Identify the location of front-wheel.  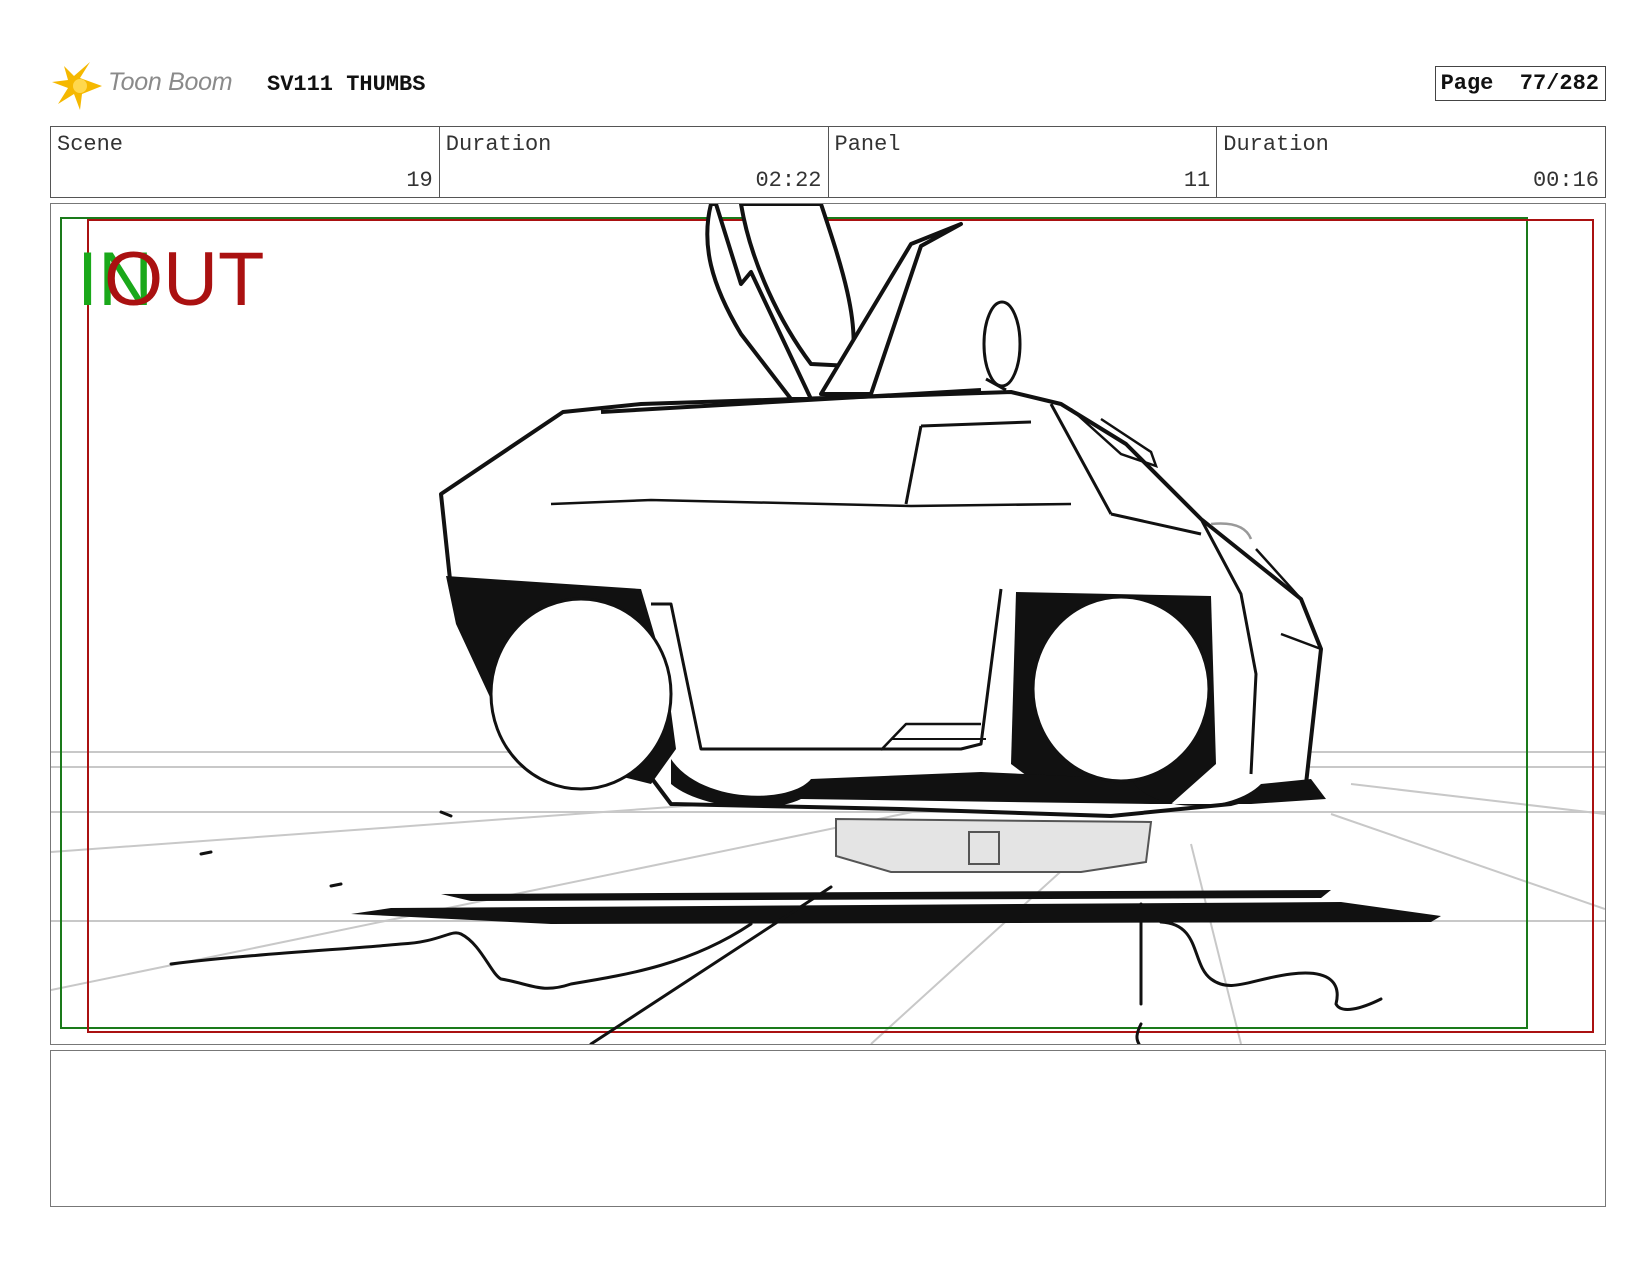
(1121, 689).